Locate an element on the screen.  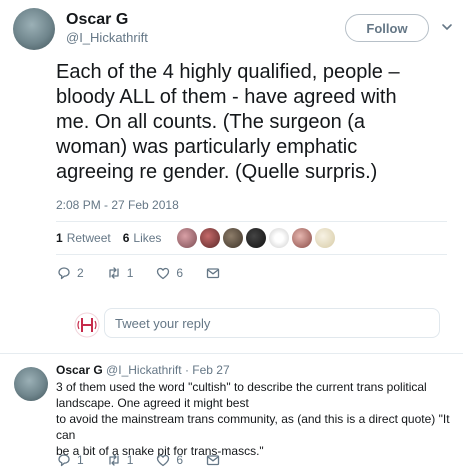
reply-author-handle: @I_Hickathrift is located at coordinates (144, 370).